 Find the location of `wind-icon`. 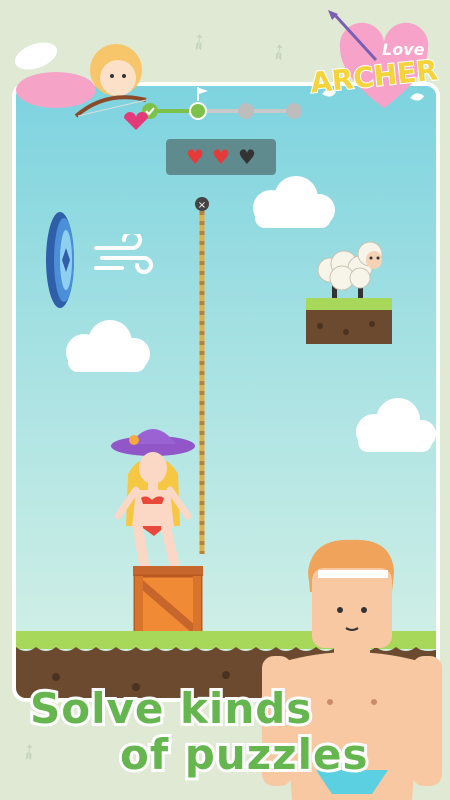

wind-icon is located at coordinates (123, 254).